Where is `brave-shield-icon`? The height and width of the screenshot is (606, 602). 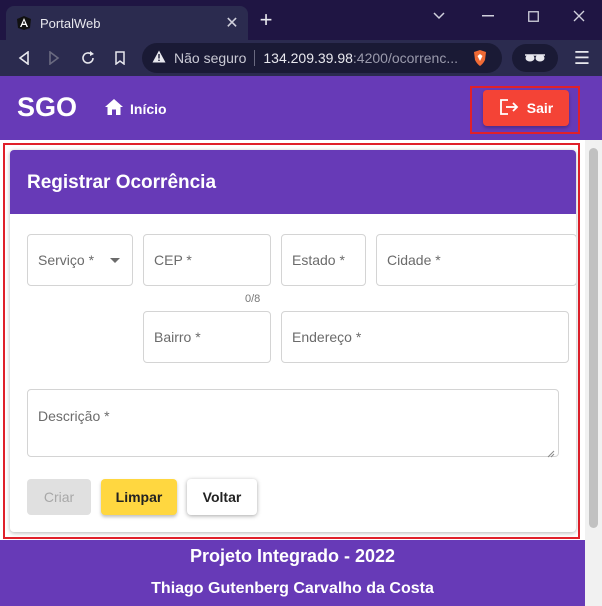 brave-shield-icon is located at coordinates (480, 60).